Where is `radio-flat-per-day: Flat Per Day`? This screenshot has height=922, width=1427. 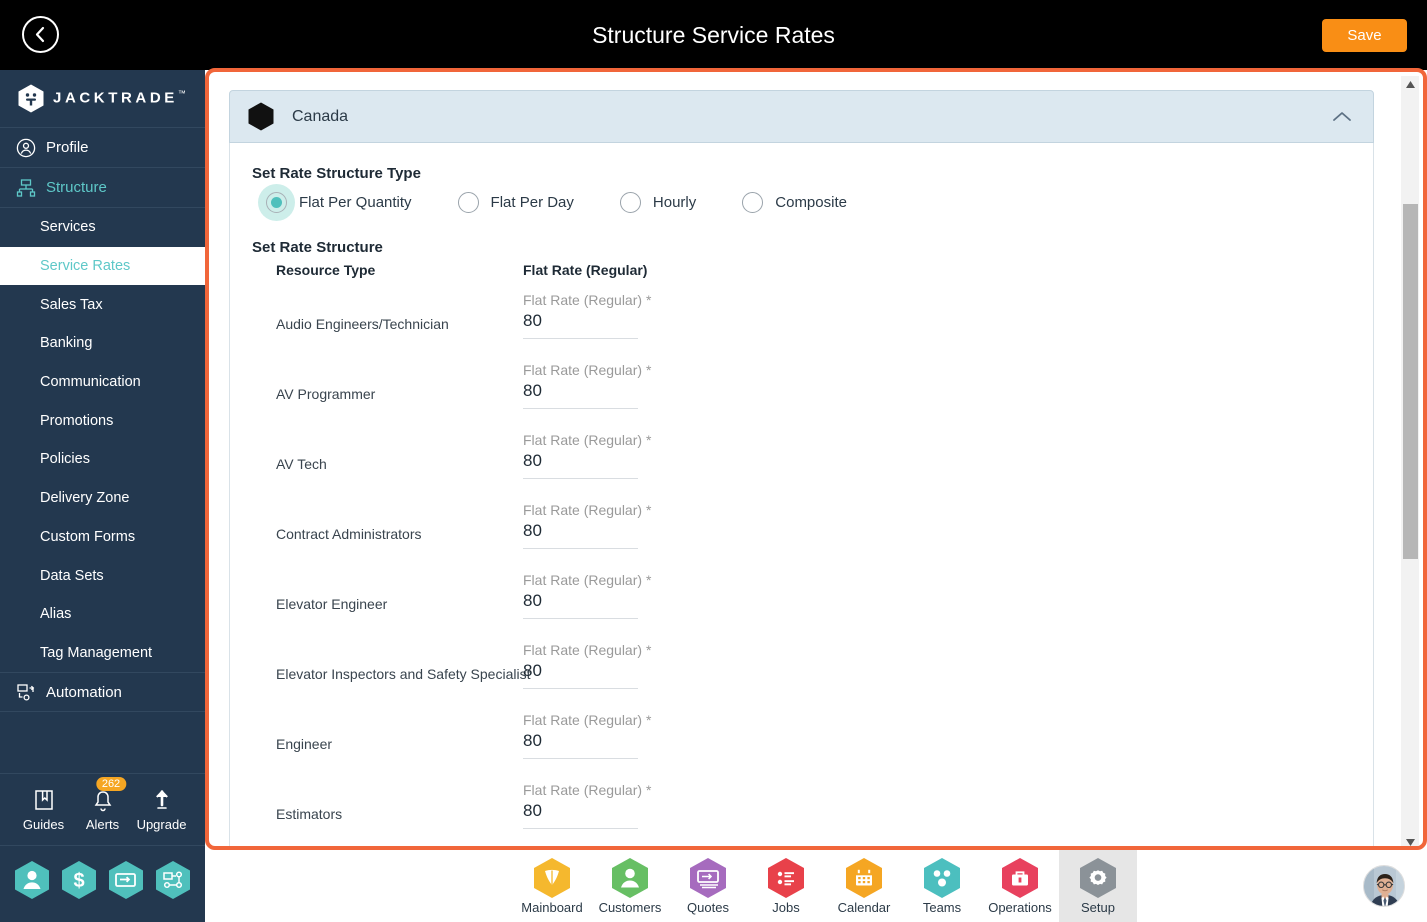 radio-flat-per-day: Flat Per Day is located at coordinates (515, 202).